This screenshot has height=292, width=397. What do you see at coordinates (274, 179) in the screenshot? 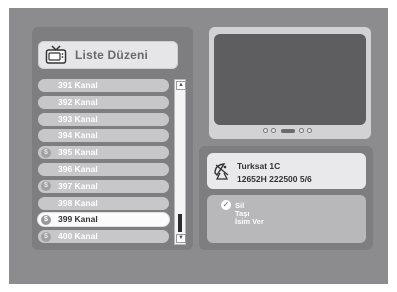
I see `transponder-info: 12652H 222500 5/6` at bounding box center [274, 179].